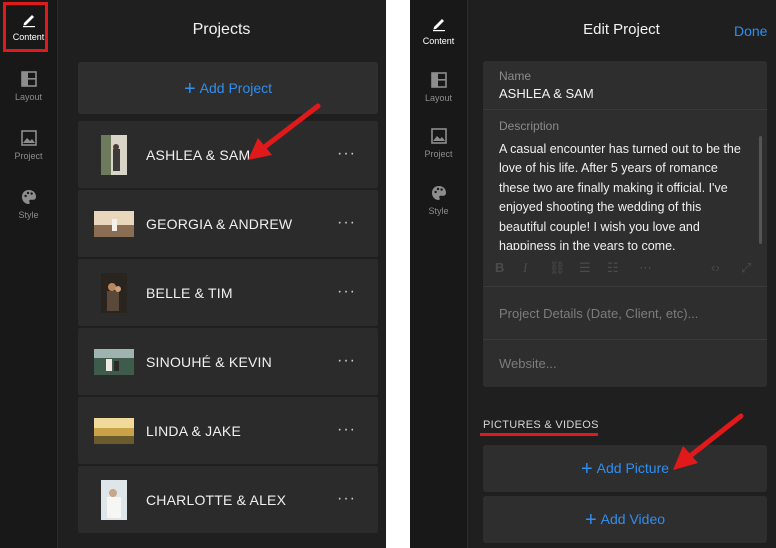  I want to click on project-name: CHARLOTTE & ALEX, so click(216, 499).